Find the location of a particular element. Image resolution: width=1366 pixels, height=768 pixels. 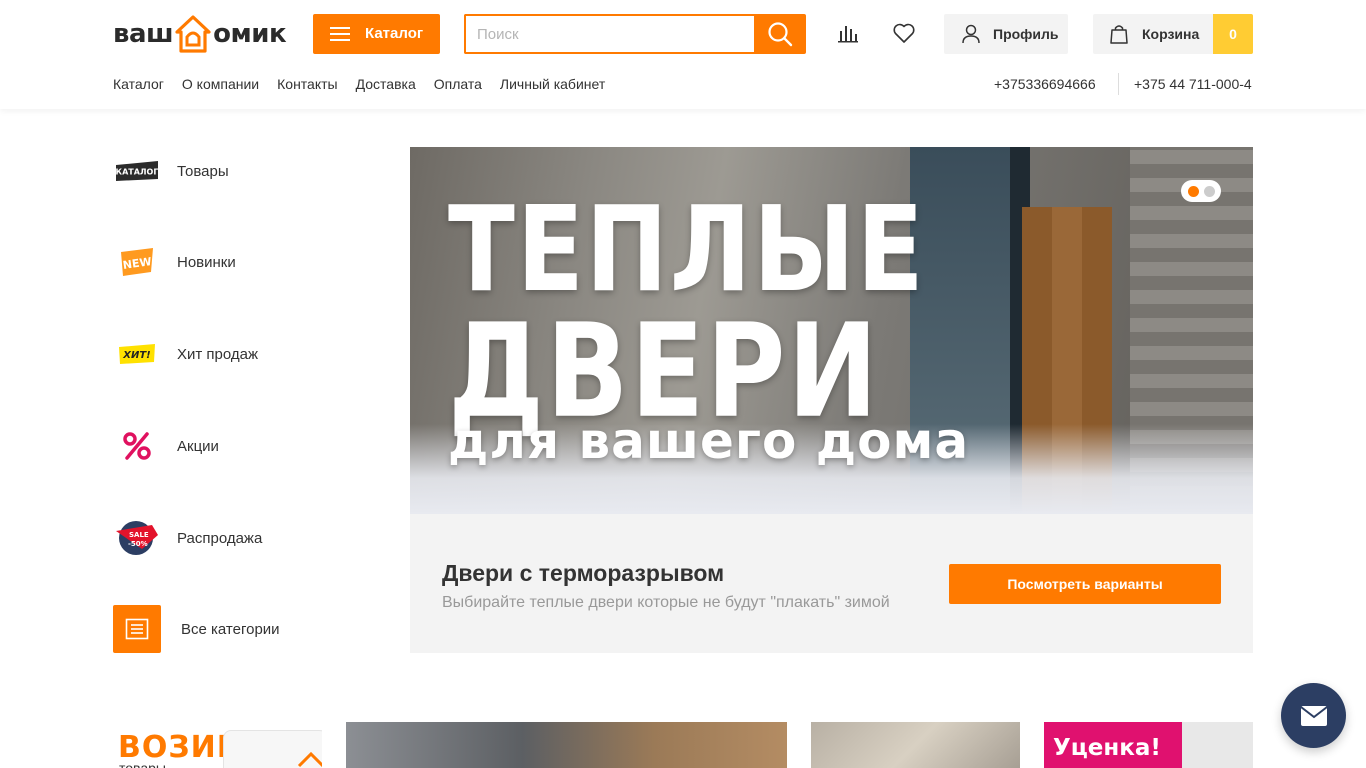

heart-icon is located at coordinates (904, 33).